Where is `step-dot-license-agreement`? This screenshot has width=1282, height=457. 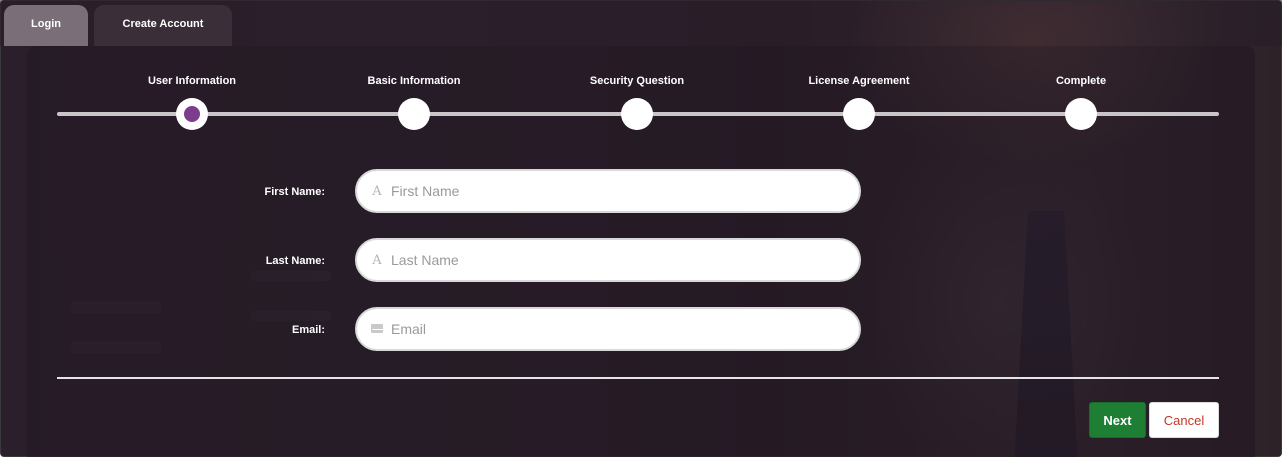 step-dot-license-agreement is located at coordinates (859, 114).